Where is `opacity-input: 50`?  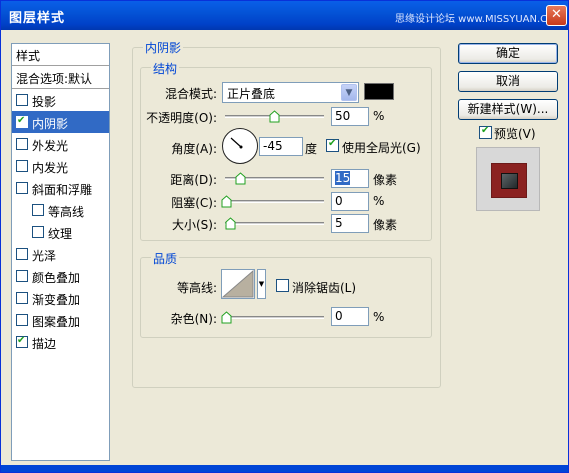 opacity-input: 50 is located at coordinates (350, 116).